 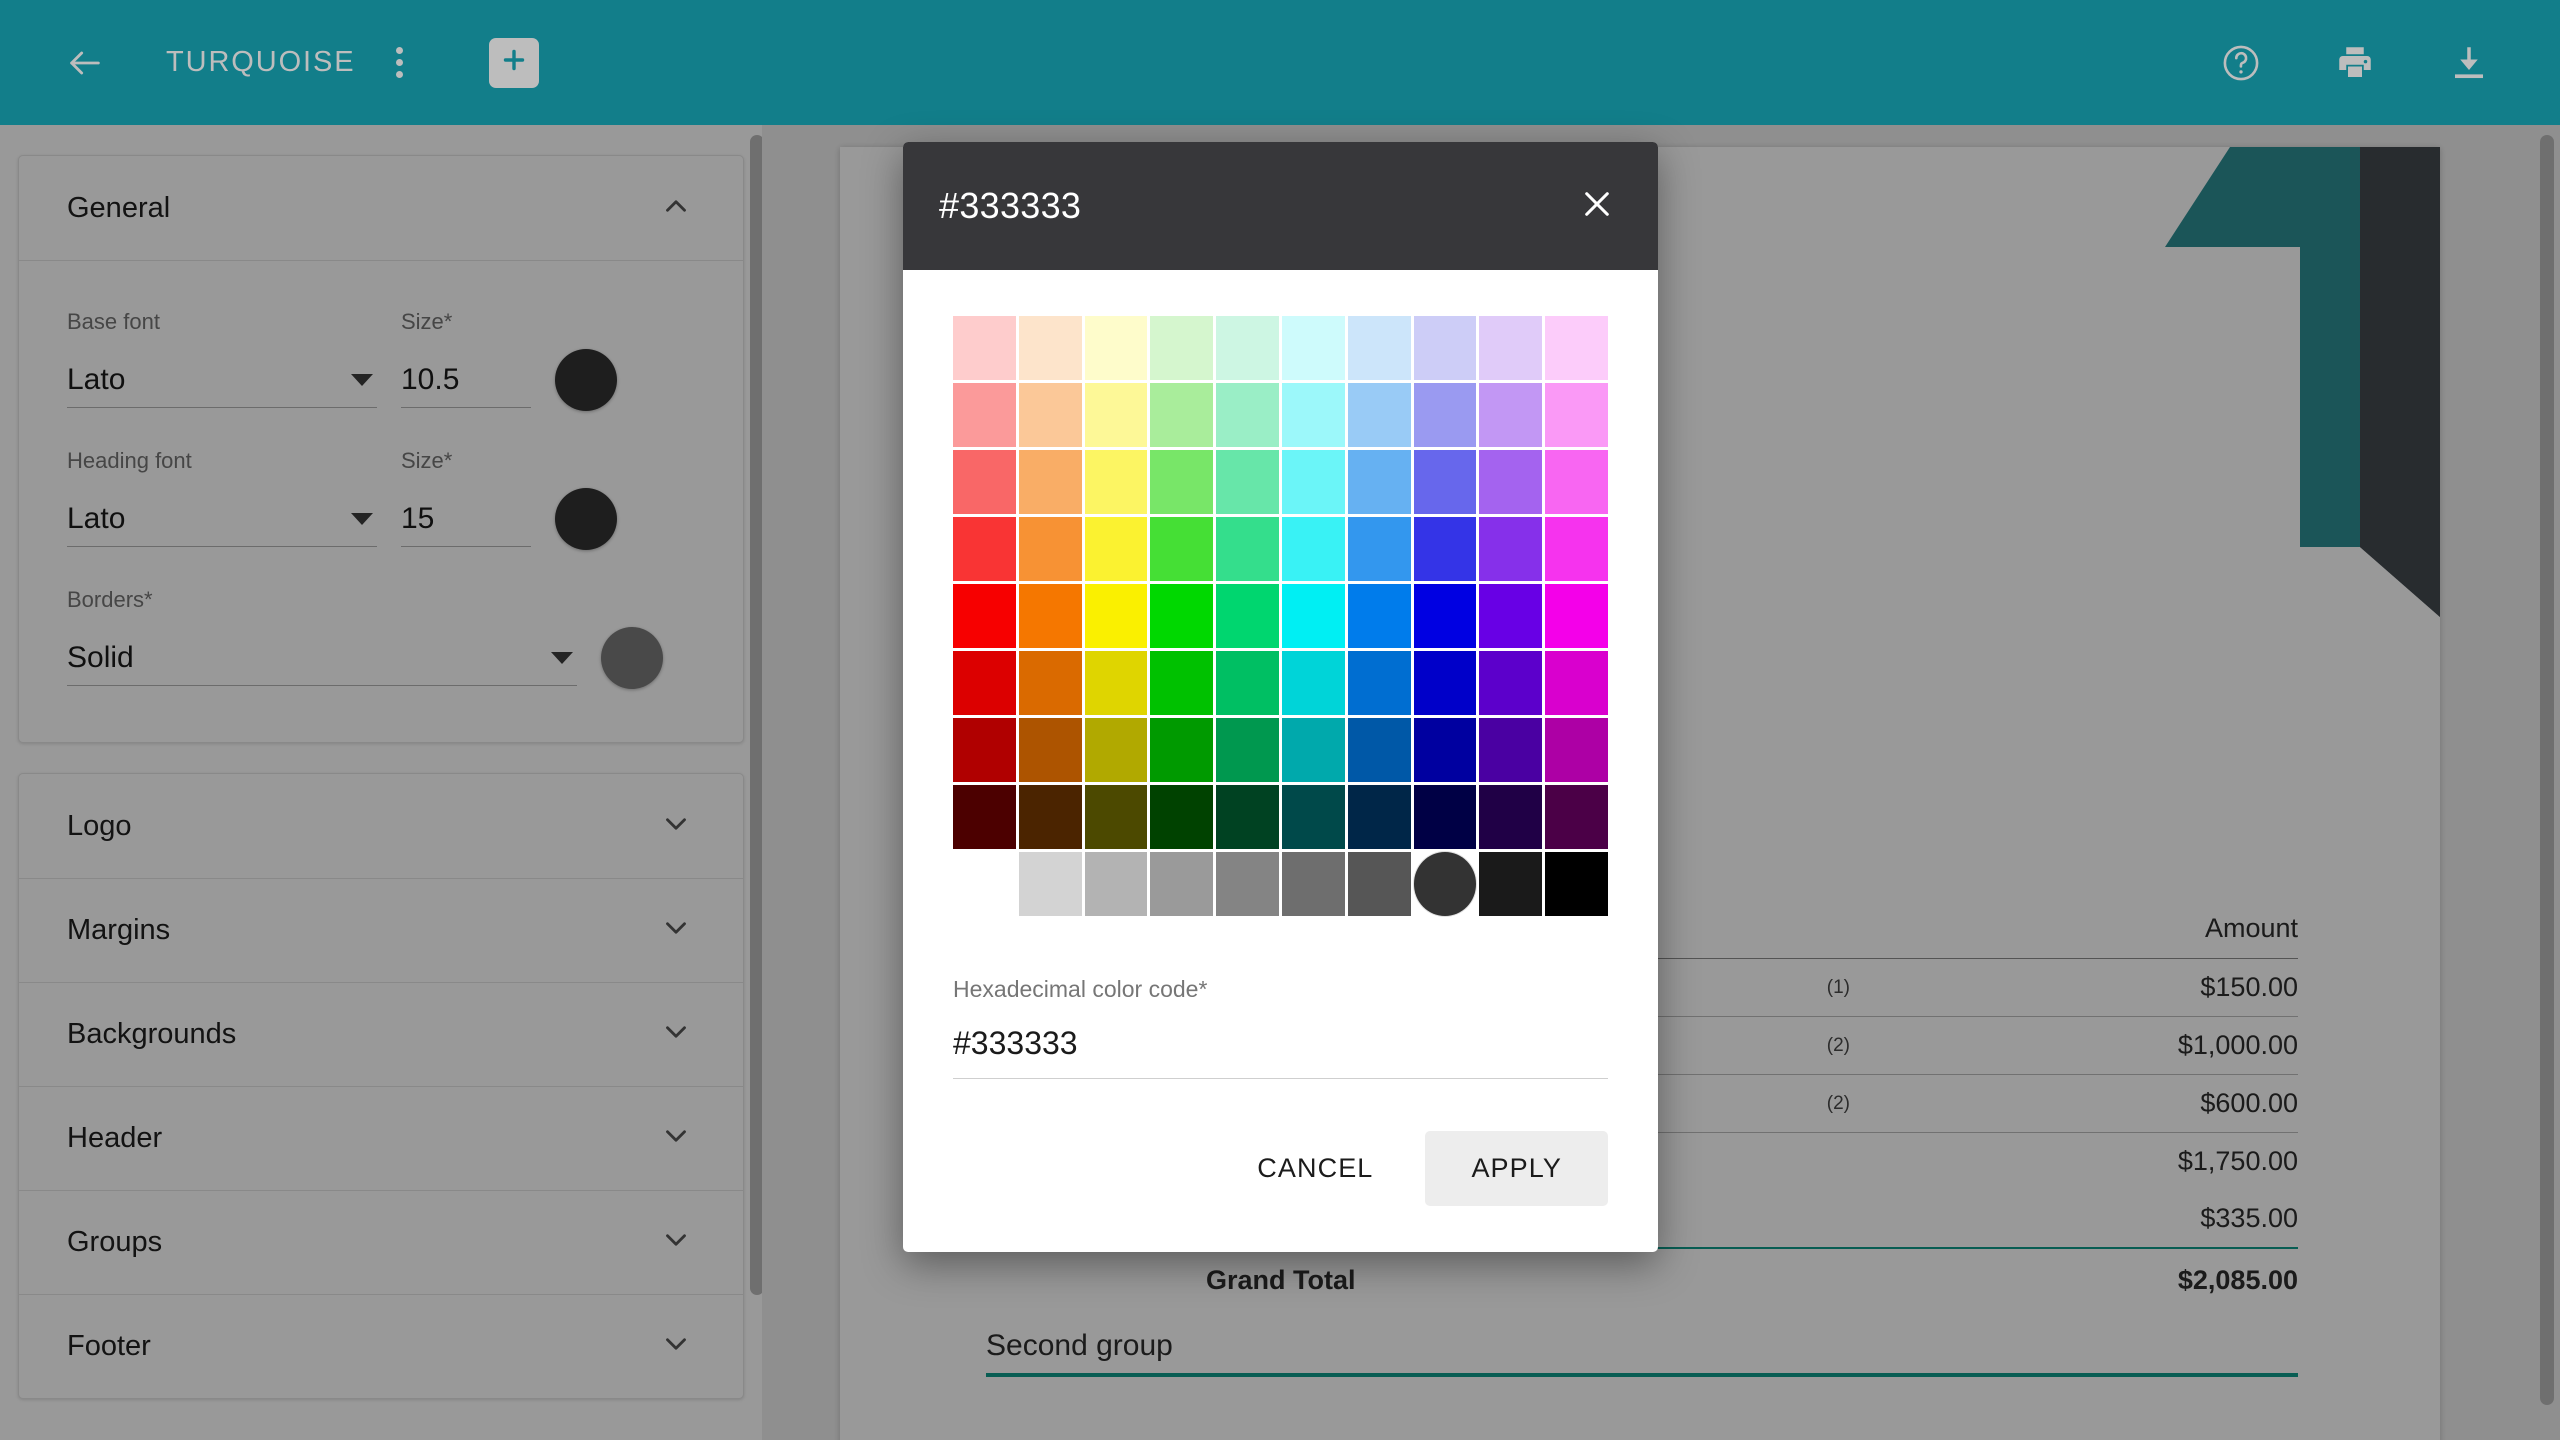 I want to click on close-button, so click(x=1597, y=206).